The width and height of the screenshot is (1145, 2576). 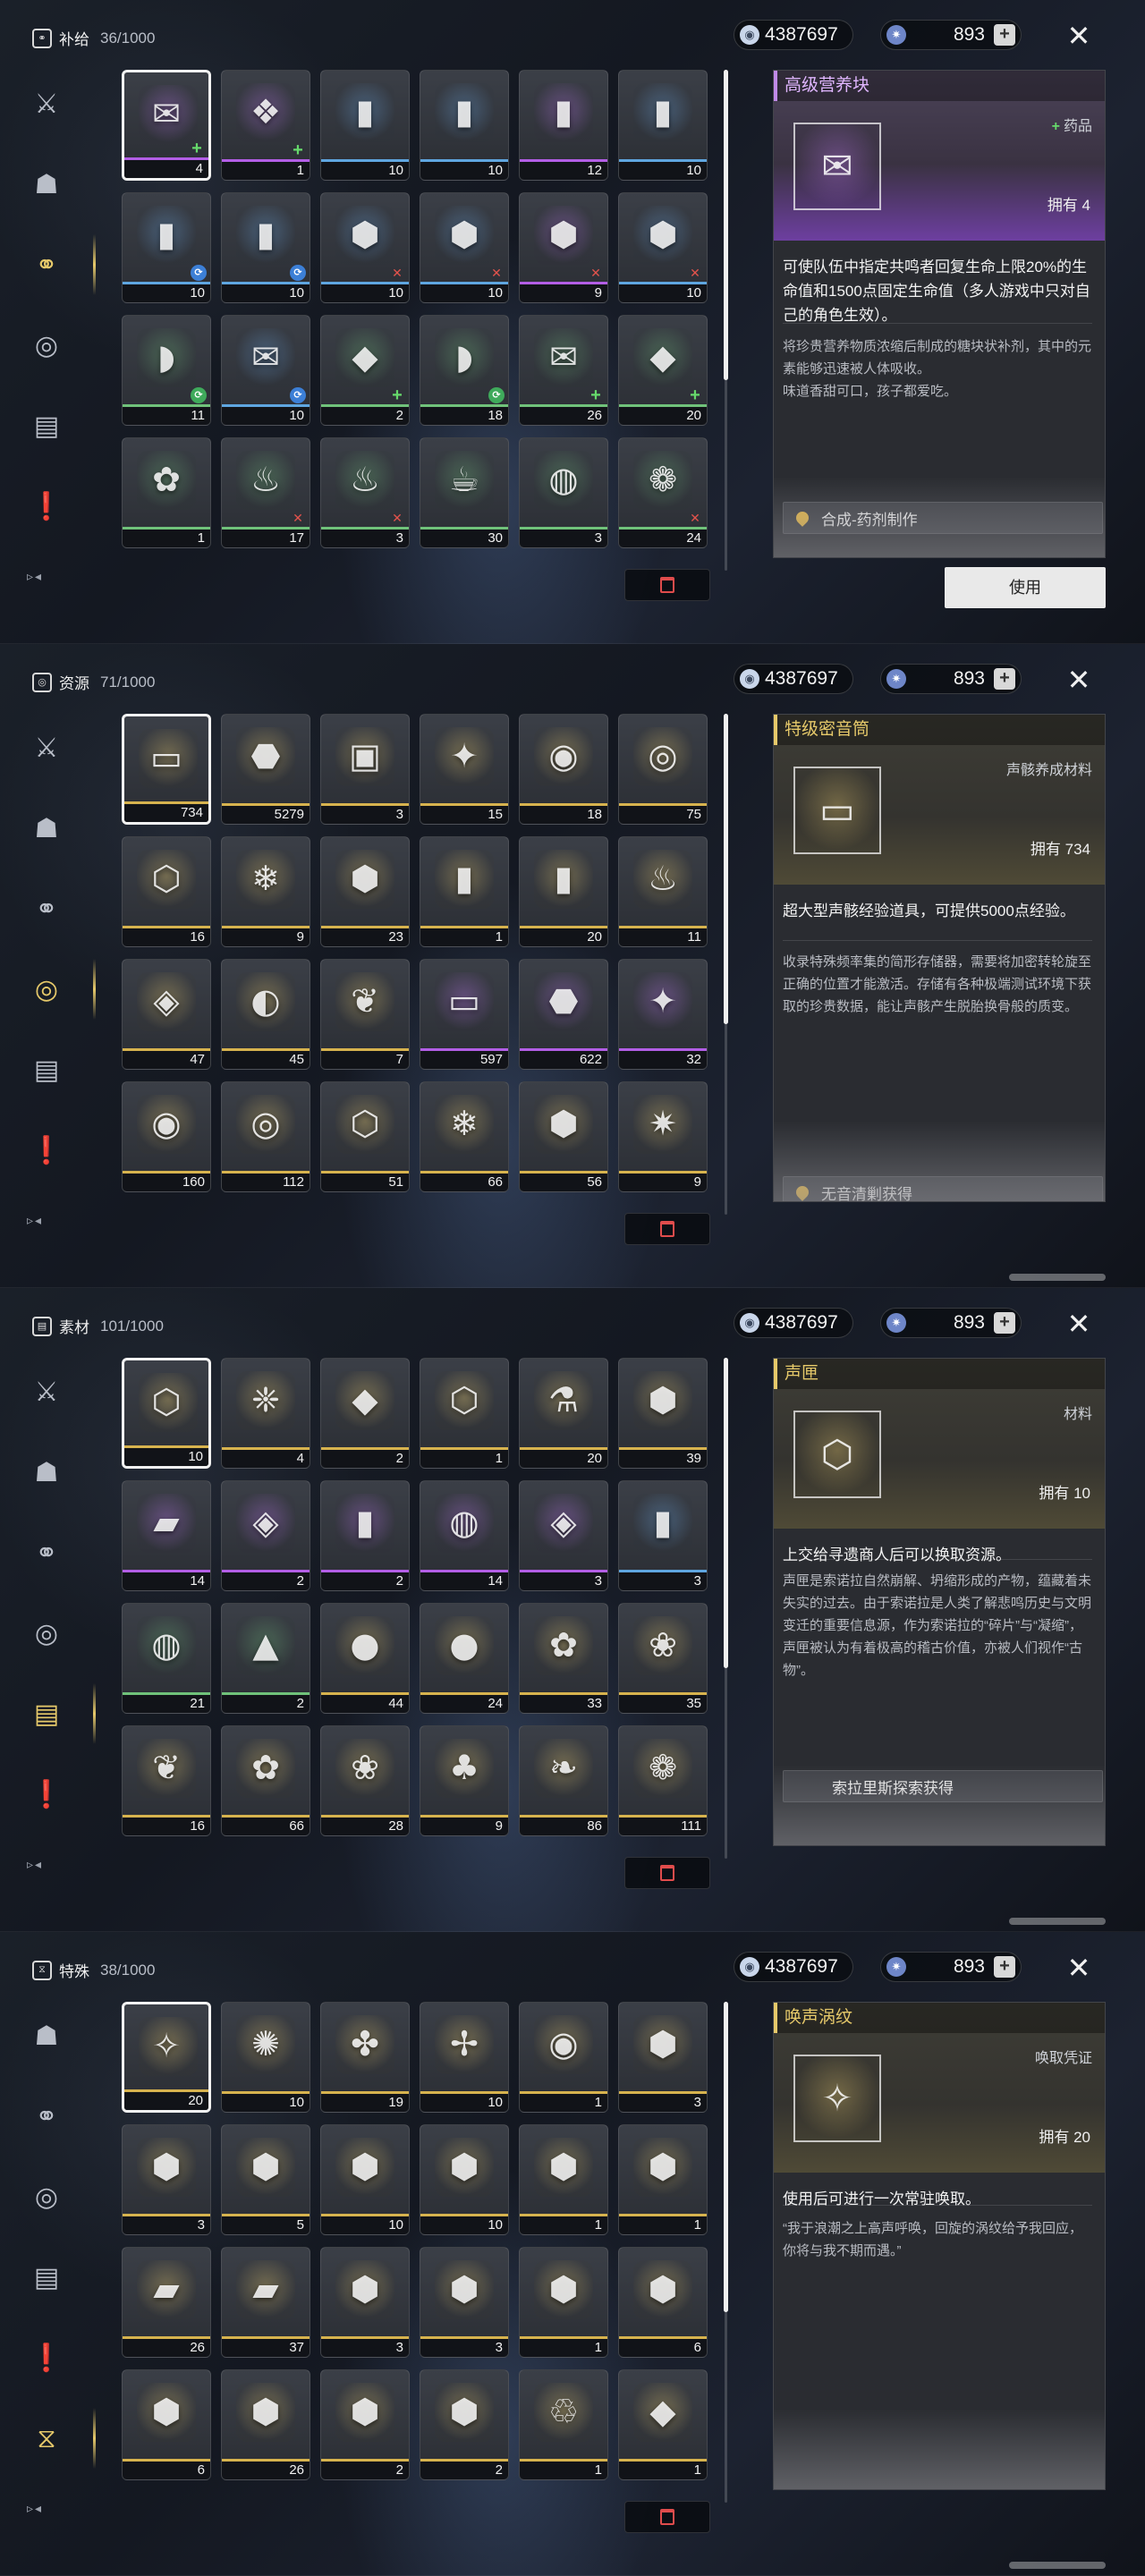 What do you see at coordinates (563, 1136) in the screenshot?
I see `item-slot: ⬢ 56` at bounding box center [563, 1136].